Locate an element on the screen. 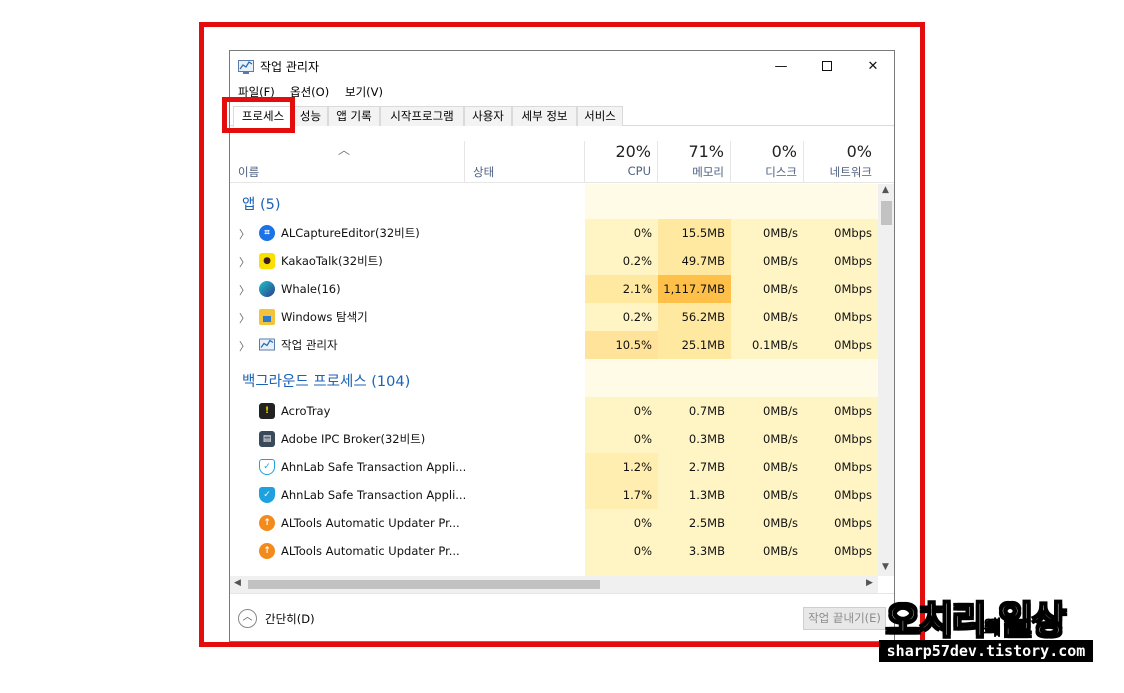  end-task-button: 작업 끝내기(E) is located at coordinates (844, 618).